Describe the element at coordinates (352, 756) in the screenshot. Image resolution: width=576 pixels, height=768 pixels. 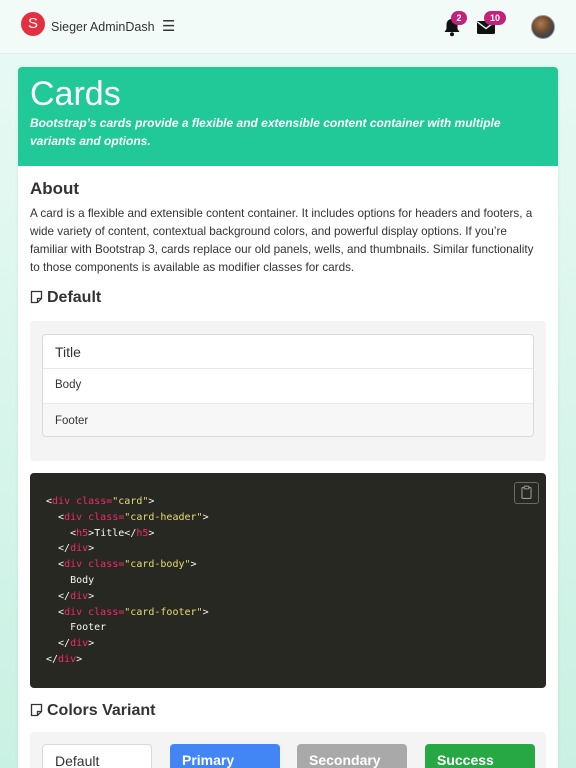
I see `variant-card-secondary: Secondary` at that location.